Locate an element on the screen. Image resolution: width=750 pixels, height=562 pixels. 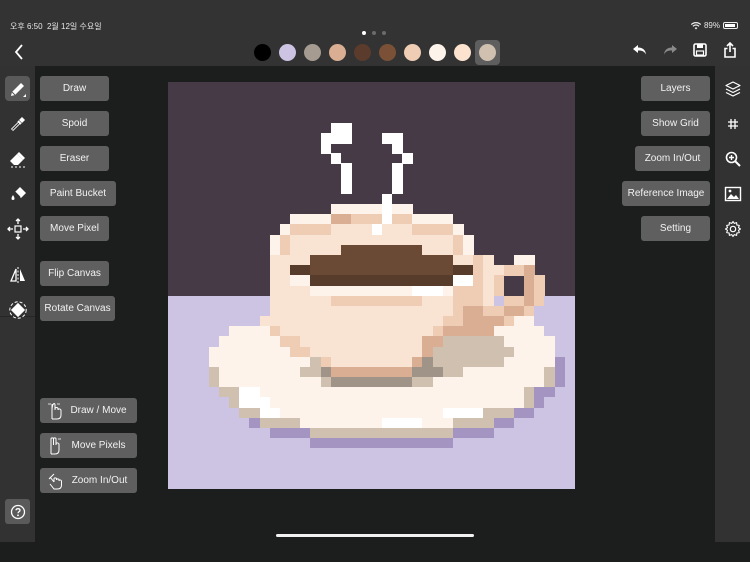
layers-button: Layers is located at coordinates (675, 88).